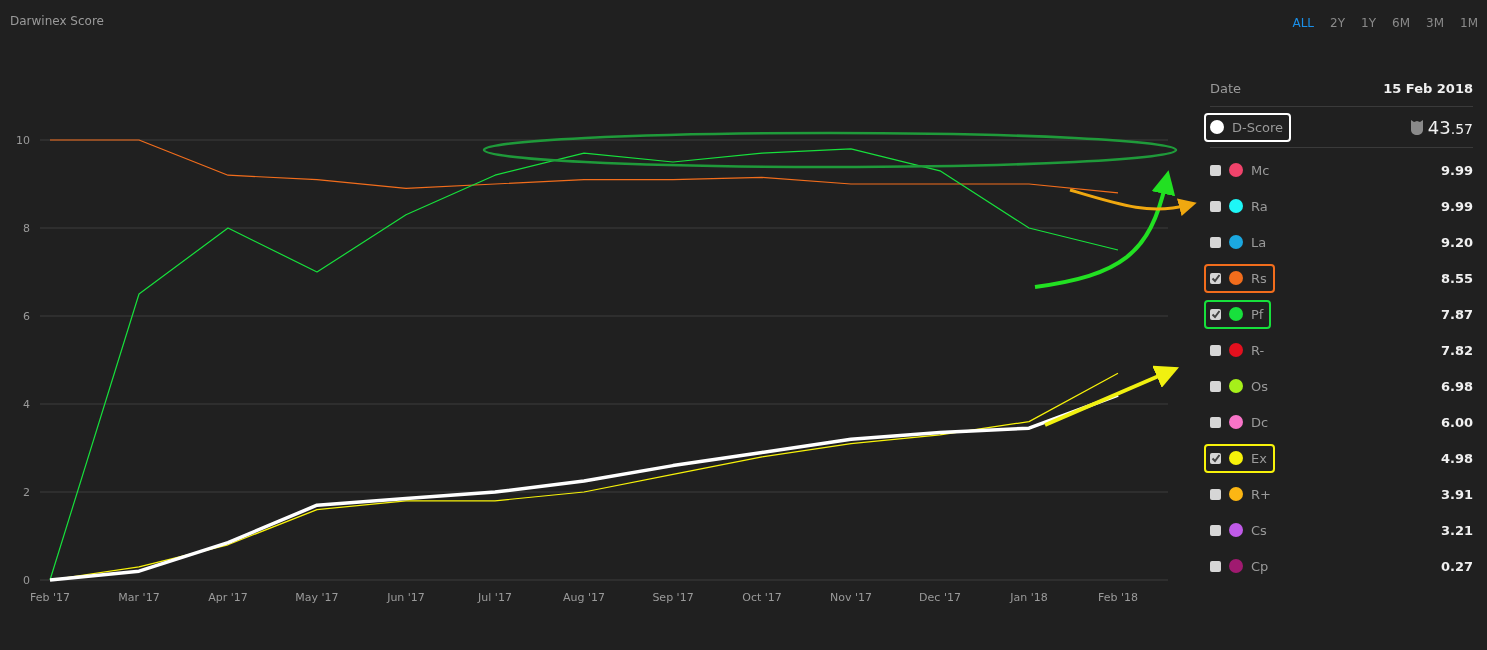 The height and width of the screenshot is (650, 1487). What do you see at coordinates (26, 316) in the screenshot?
I see `y-tick-label: 6` at bounding box center [26, 316].